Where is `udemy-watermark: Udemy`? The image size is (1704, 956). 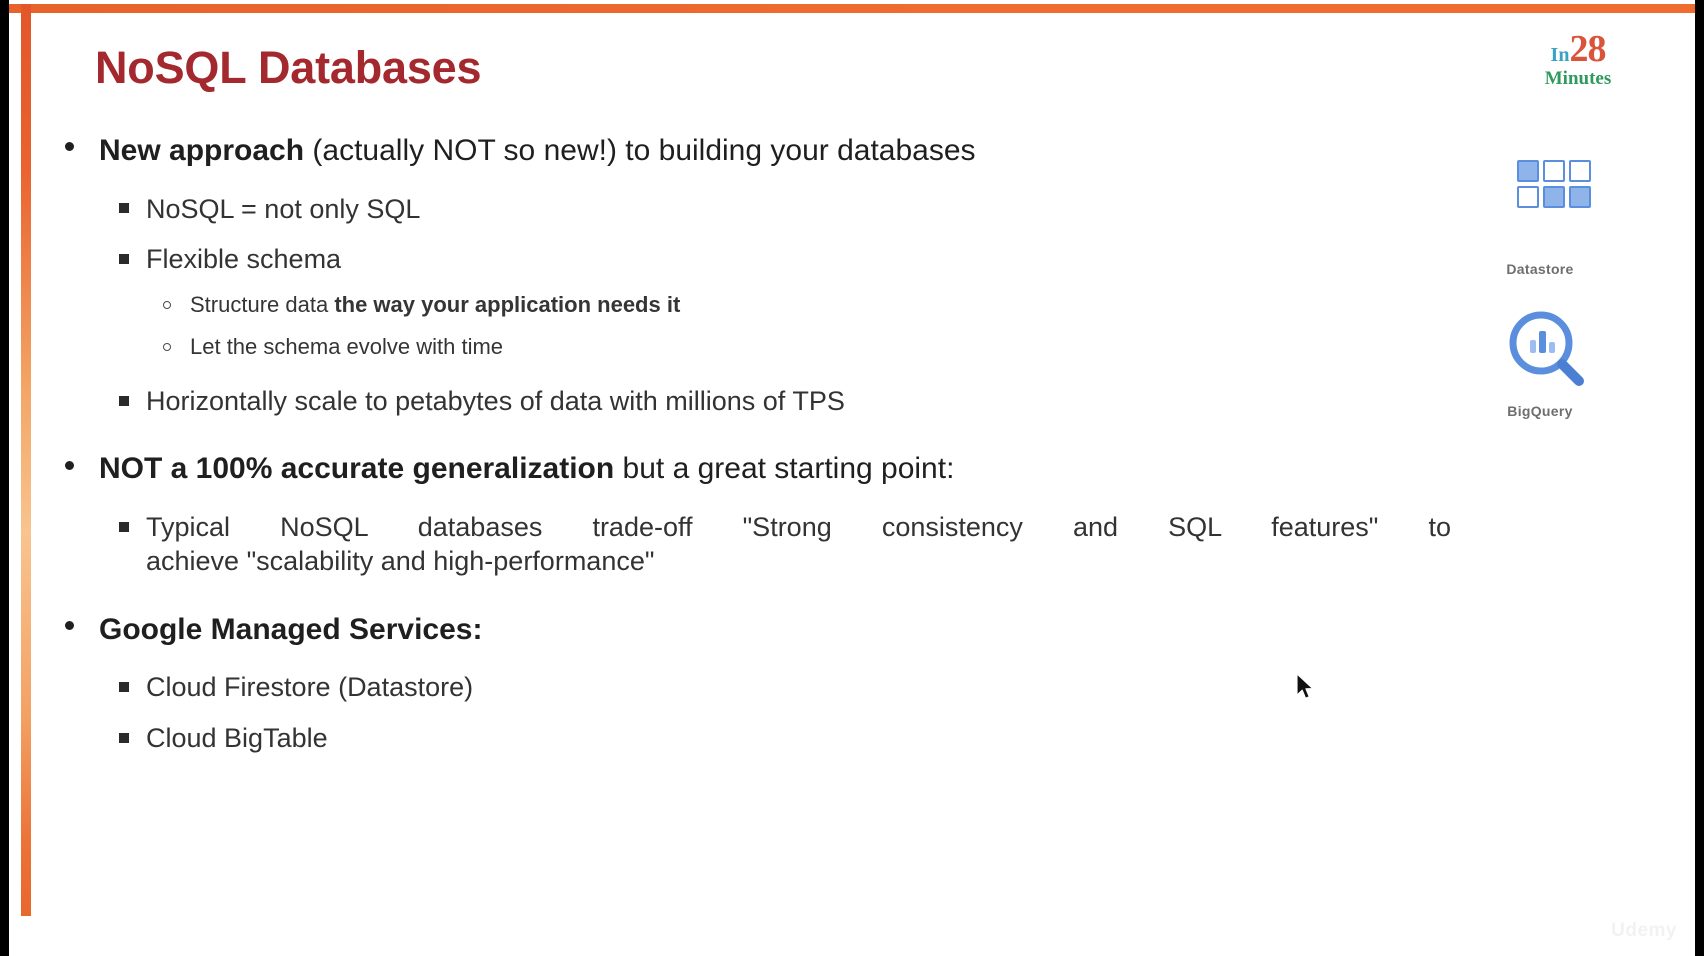 udemy-watermark: Udemy is located at coordinates (1644, 930).